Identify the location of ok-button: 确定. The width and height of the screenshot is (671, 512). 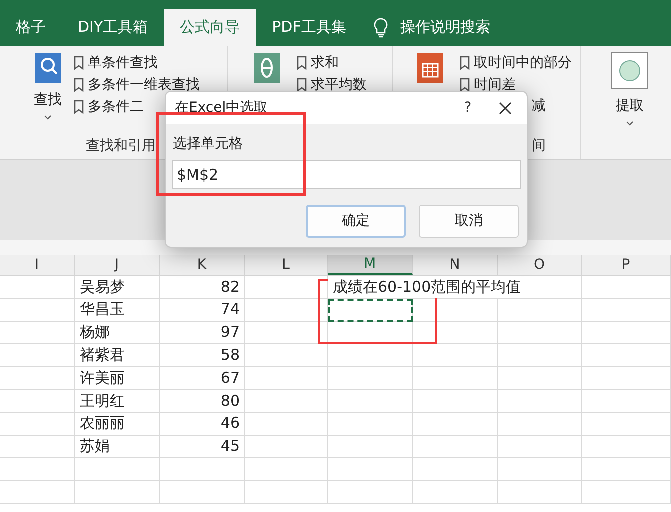
(356, 221).